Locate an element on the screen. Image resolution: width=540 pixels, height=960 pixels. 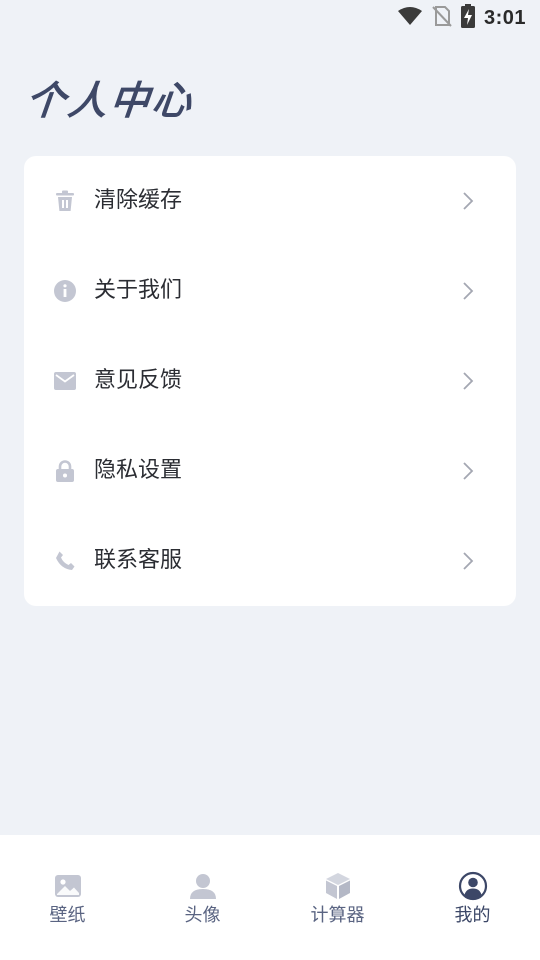
nav-tab-calculator: 计算器 is located at coordinates (337, 897).